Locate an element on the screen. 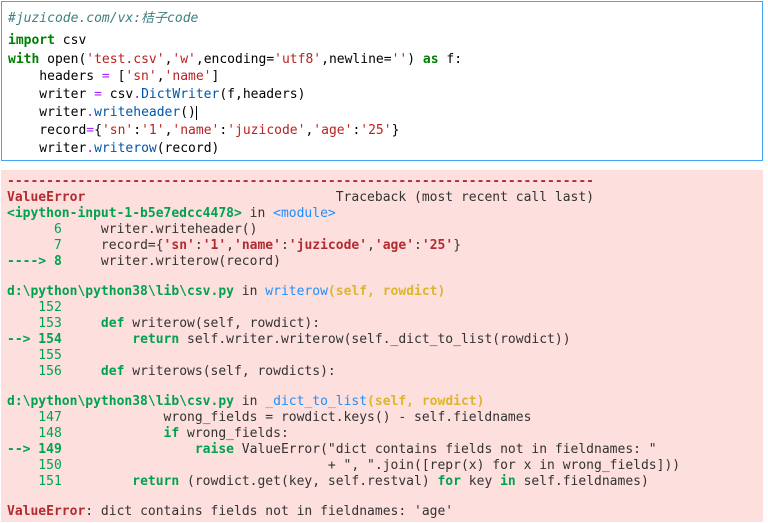 This screenshot has width=768, height=523. code-text: key is located at coordinates (480, 481).